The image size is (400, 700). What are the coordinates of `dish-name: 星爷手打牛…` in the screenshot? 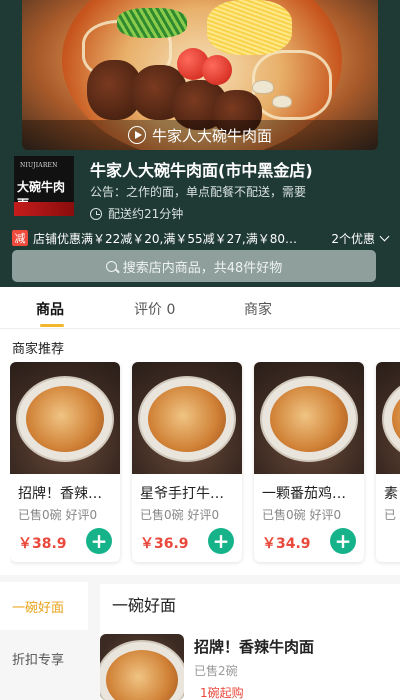 It's located at (182, 494).